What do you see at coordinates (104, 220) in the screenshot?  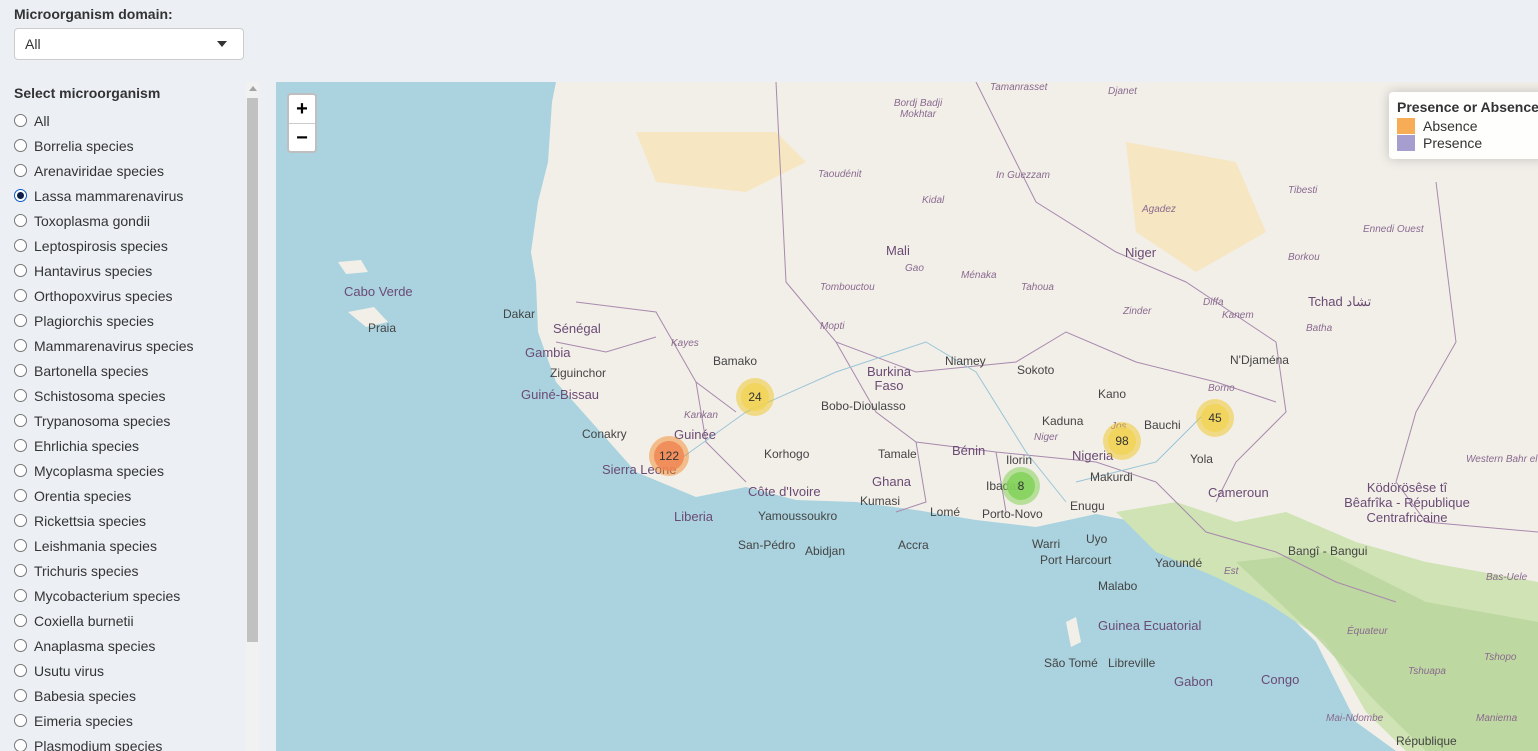 I see `radio-option: Toxoplasma gondii` at bounding box center [104, 220].